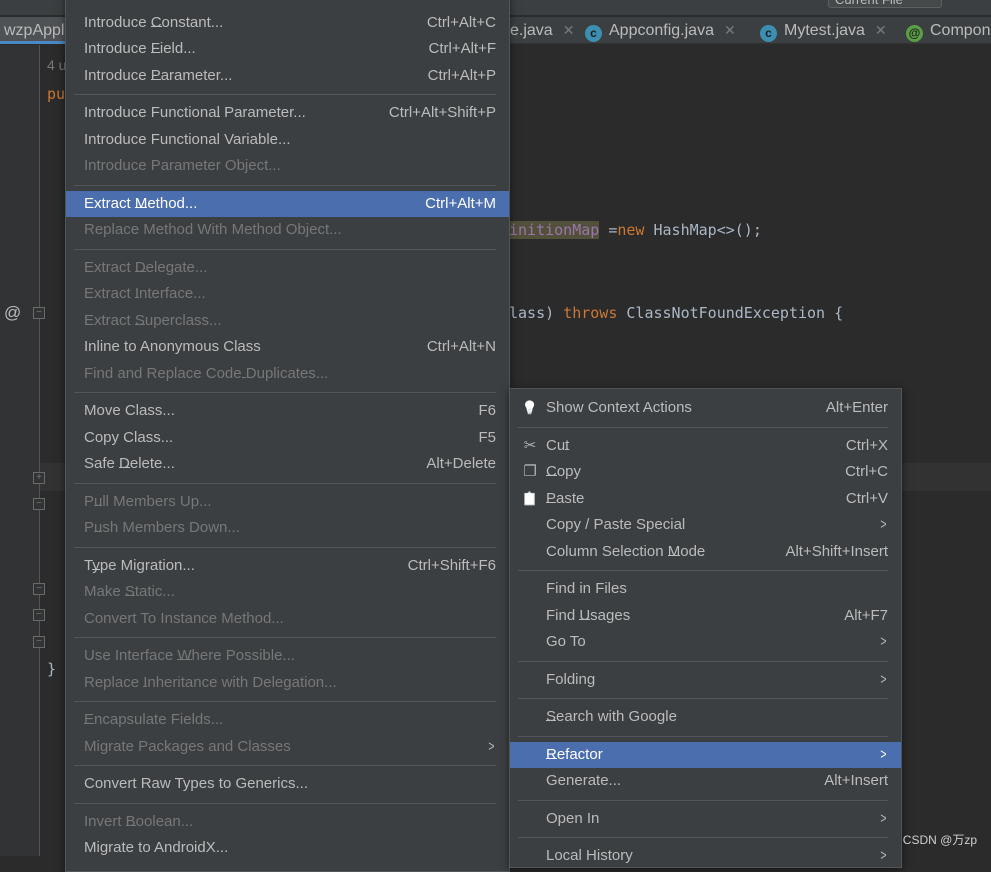  What do you see at coordinates (12, 313) in the screenshot?
I see `annotation-gutter-icon: @` at bounding box center [12, 313].